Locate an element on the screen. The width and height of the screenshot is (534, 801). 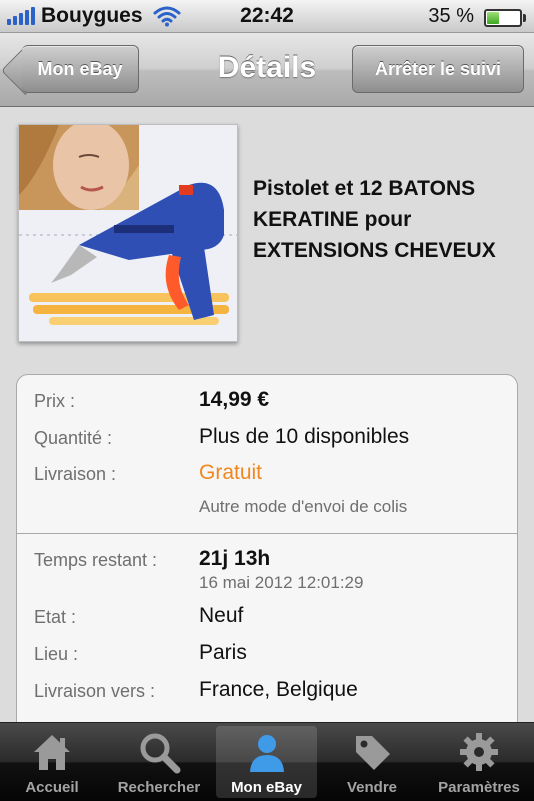
condition-value: Neuf is located at coordinates (221, 615).